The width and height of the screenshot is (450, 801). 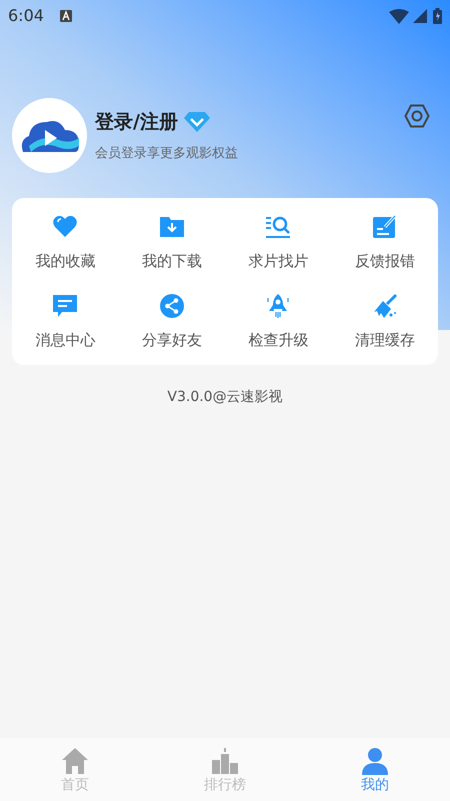 I want to click on user-icon, so click(x=375, y=761).